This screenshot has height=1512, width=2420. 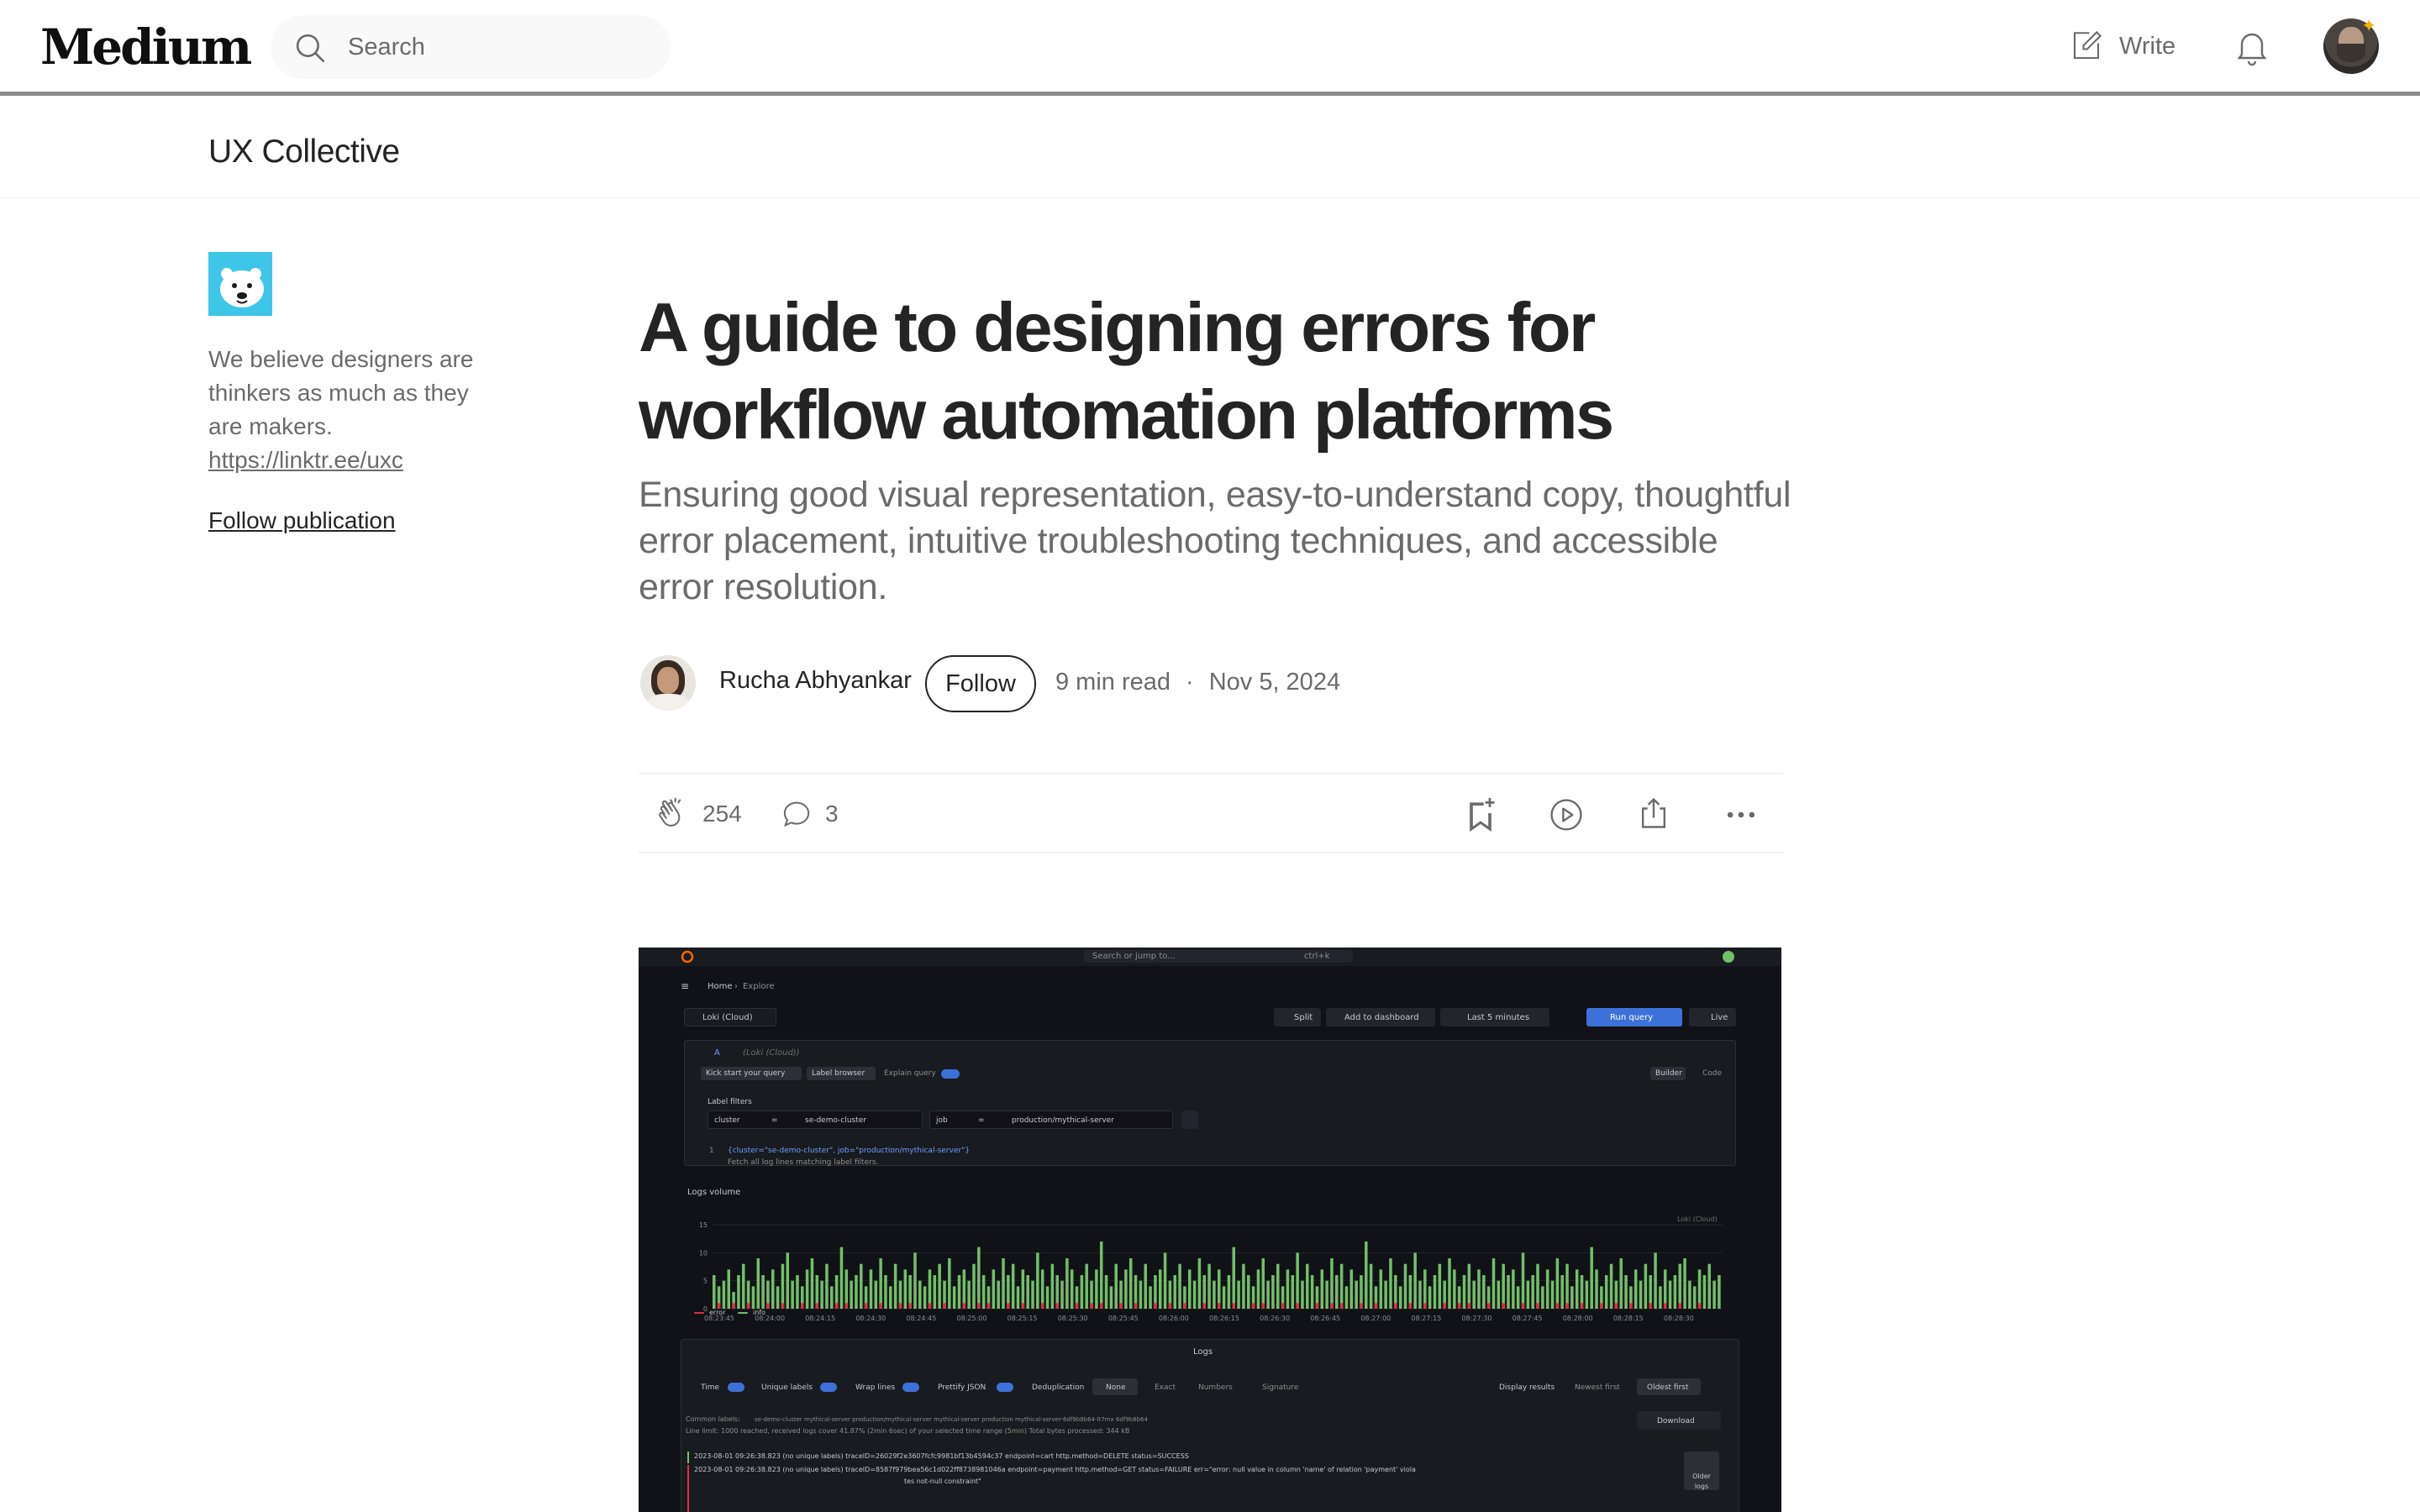 What do you see at coordinates (1303, 1017) in the screenshot?
I see `split-label: Split` at bounding box center [1303, 1017].